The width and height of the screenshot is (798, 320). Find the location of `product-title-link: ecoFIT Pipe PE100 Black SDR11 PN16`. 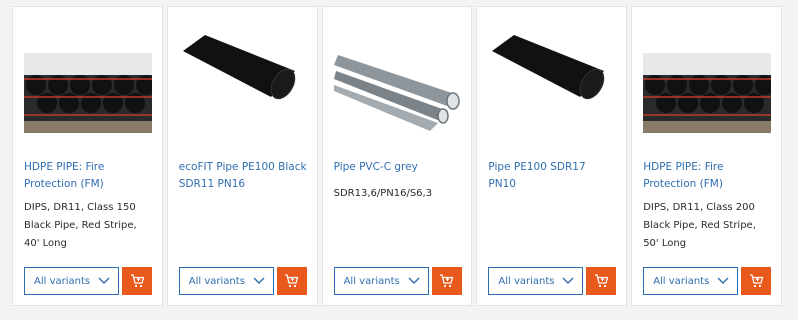

product-title-link: ecoFIT Pipe PE100 Black SDR11 PN16 is located at coordinates (243, 176).